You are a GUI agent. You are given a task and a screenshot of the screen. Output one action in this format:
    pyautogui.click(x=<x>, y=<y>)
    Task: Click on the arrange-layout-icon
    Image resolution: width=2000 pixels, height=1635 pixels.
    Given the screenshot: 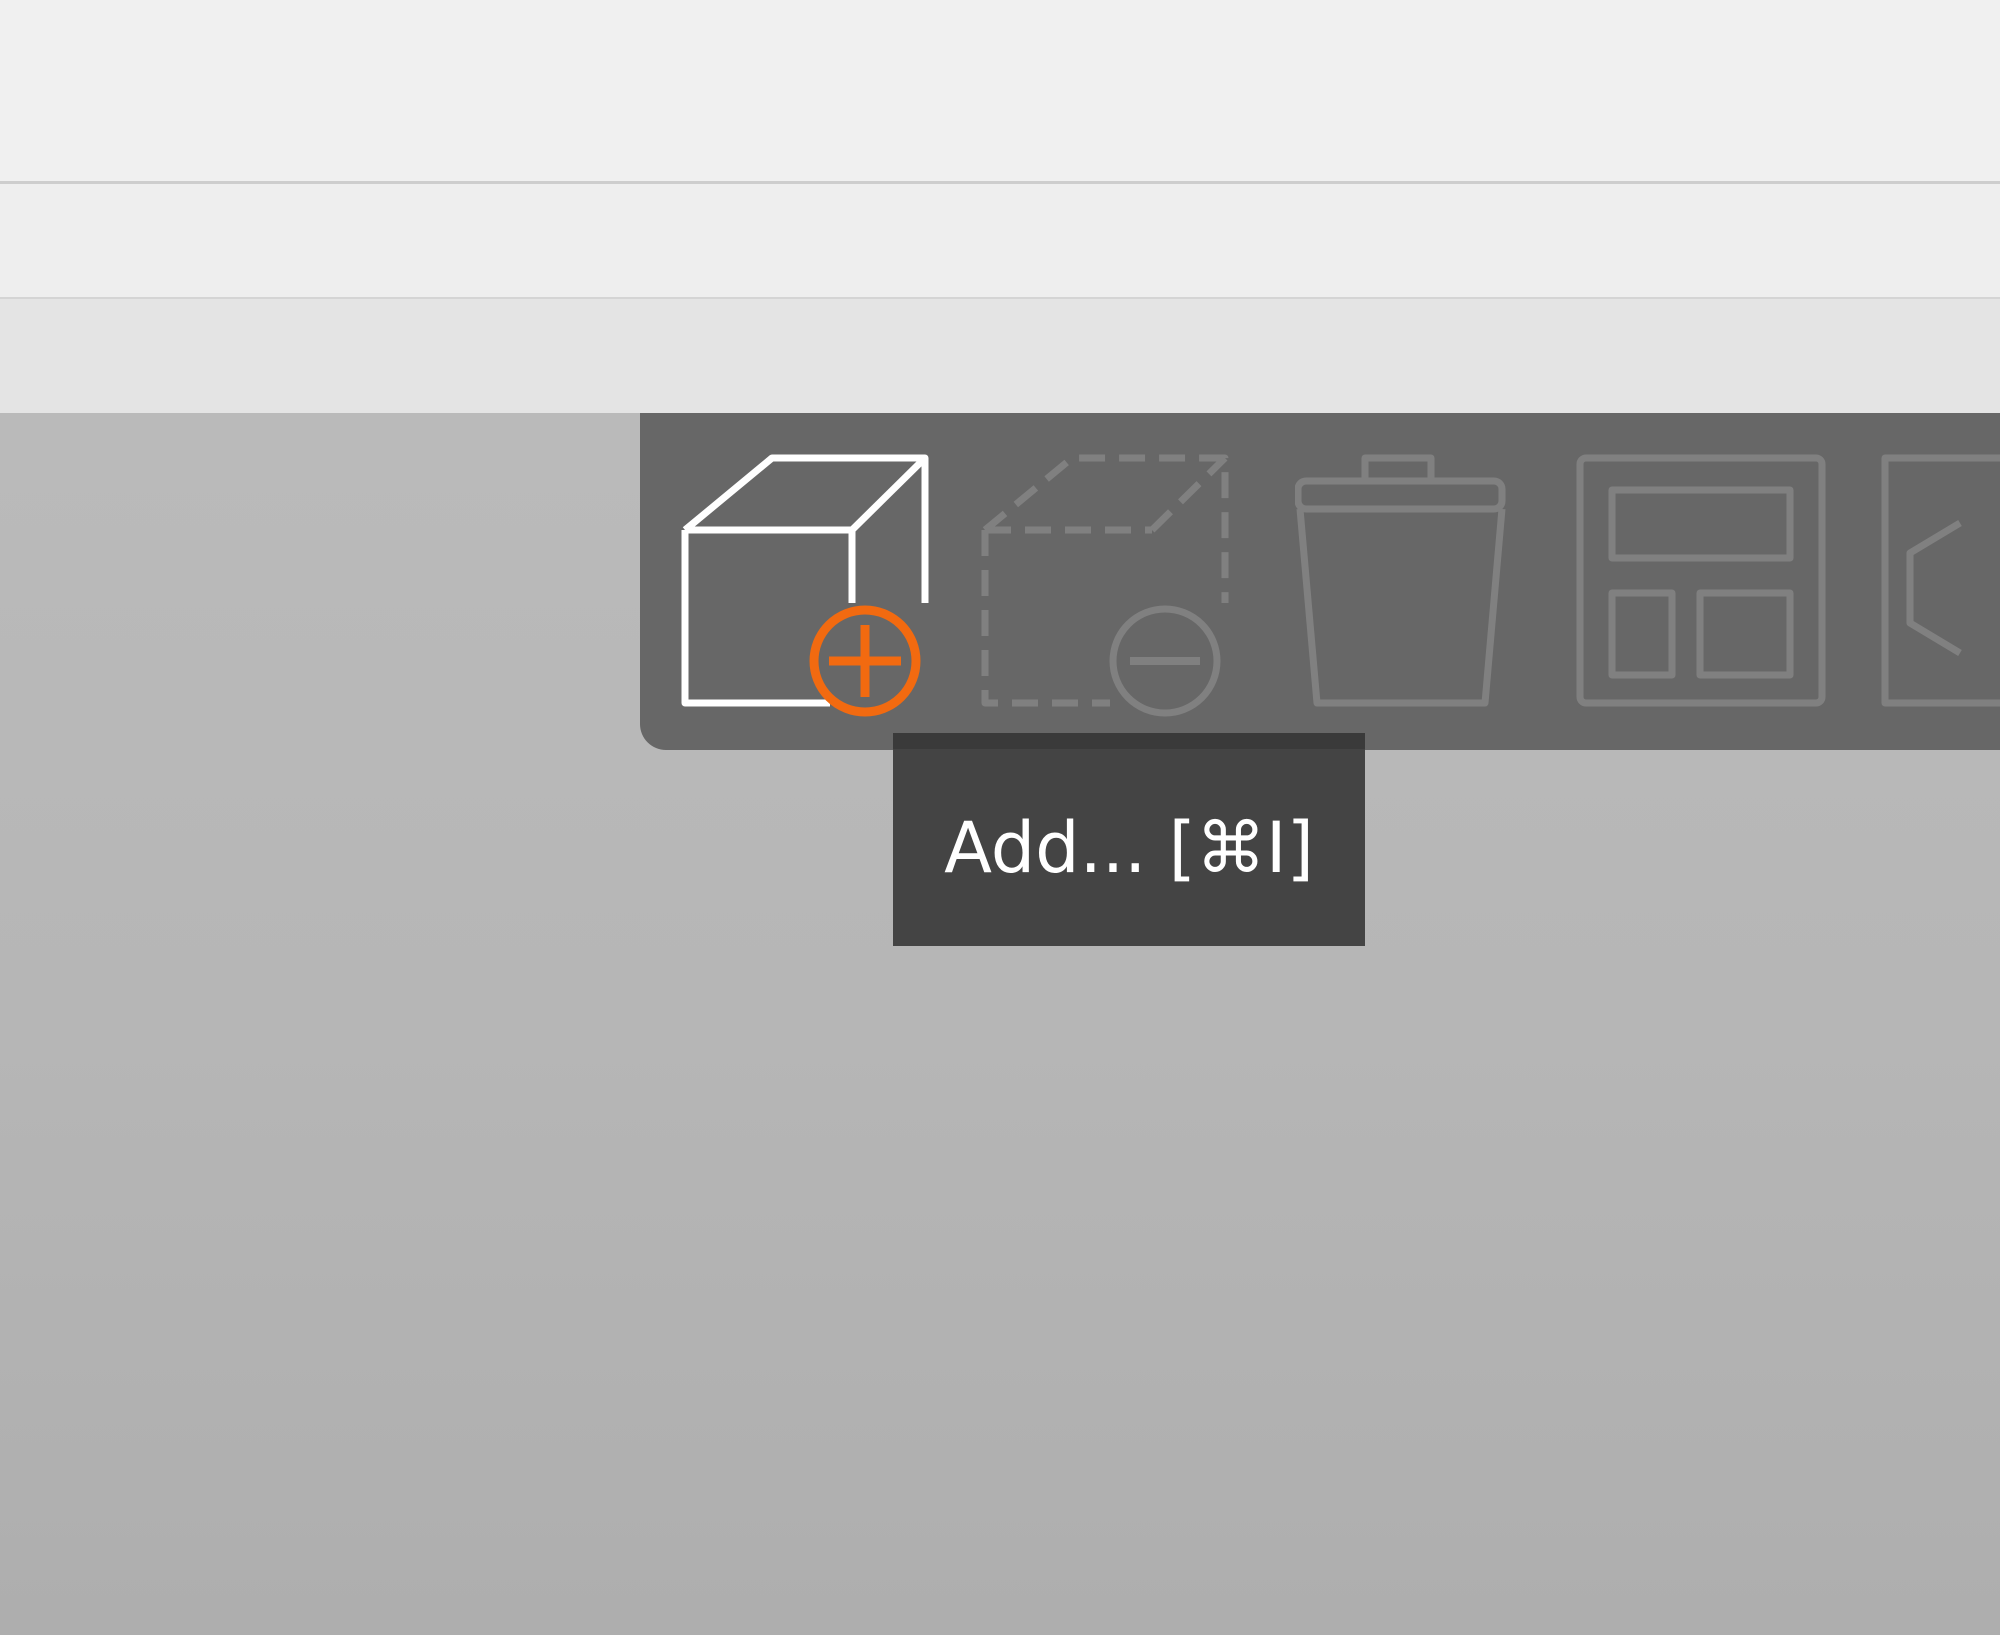 What is the action you would take?
    pyautogui.click(x=1701, y=580)
    